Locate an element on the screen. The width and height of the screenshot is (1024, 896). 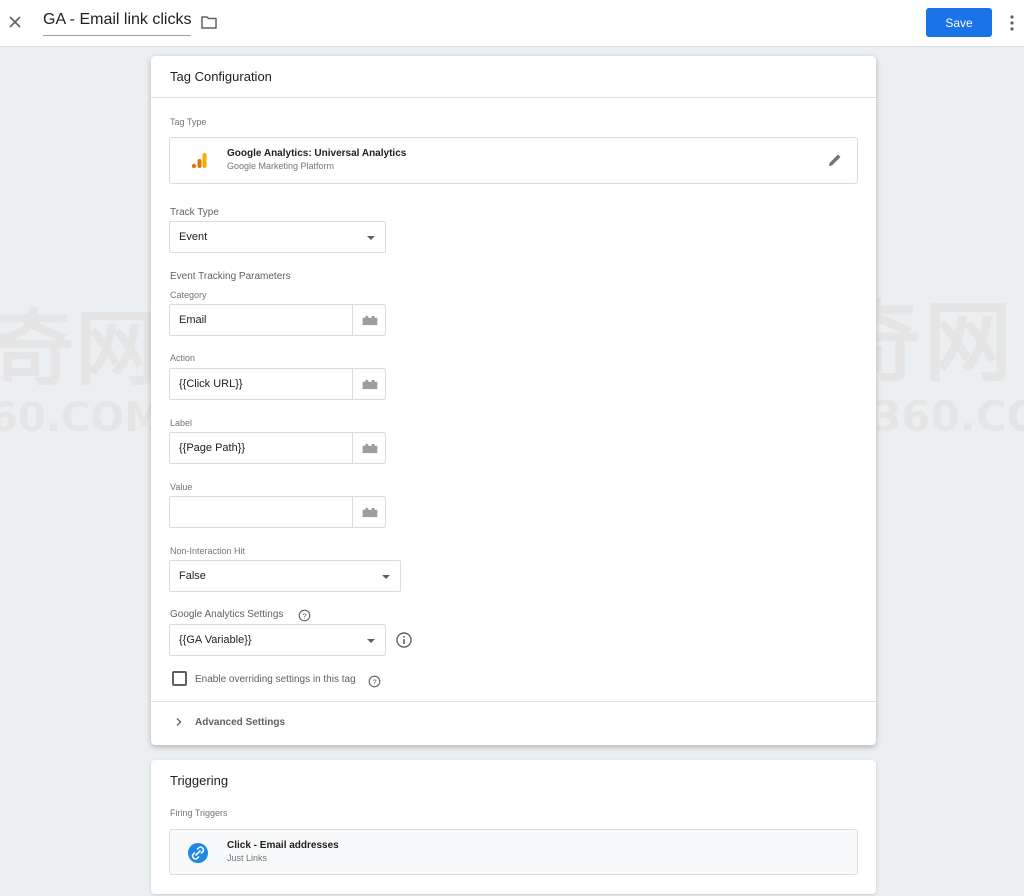
non-interaction-value: False is located at coordinates (192, 576).